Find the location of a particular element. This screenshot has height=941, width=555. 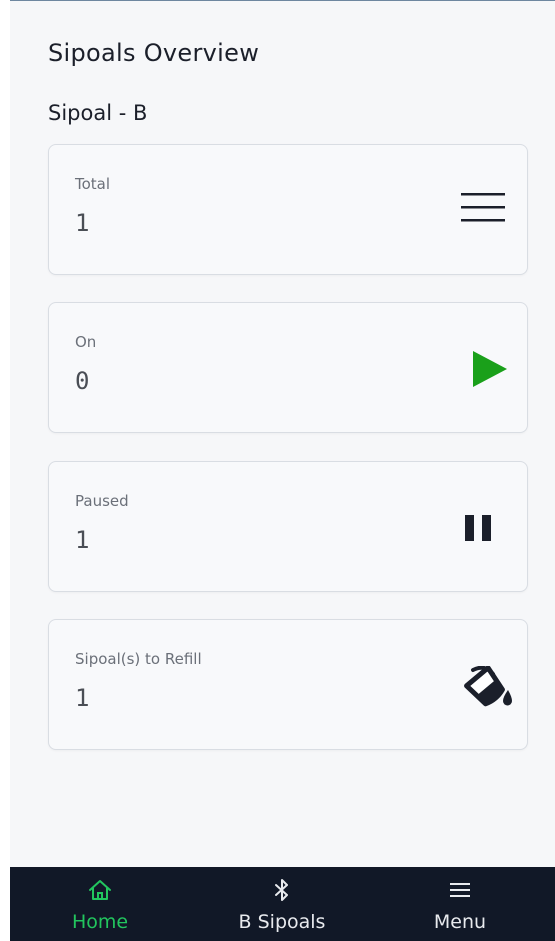

total-label: Total is located at coordinates (93, 184).